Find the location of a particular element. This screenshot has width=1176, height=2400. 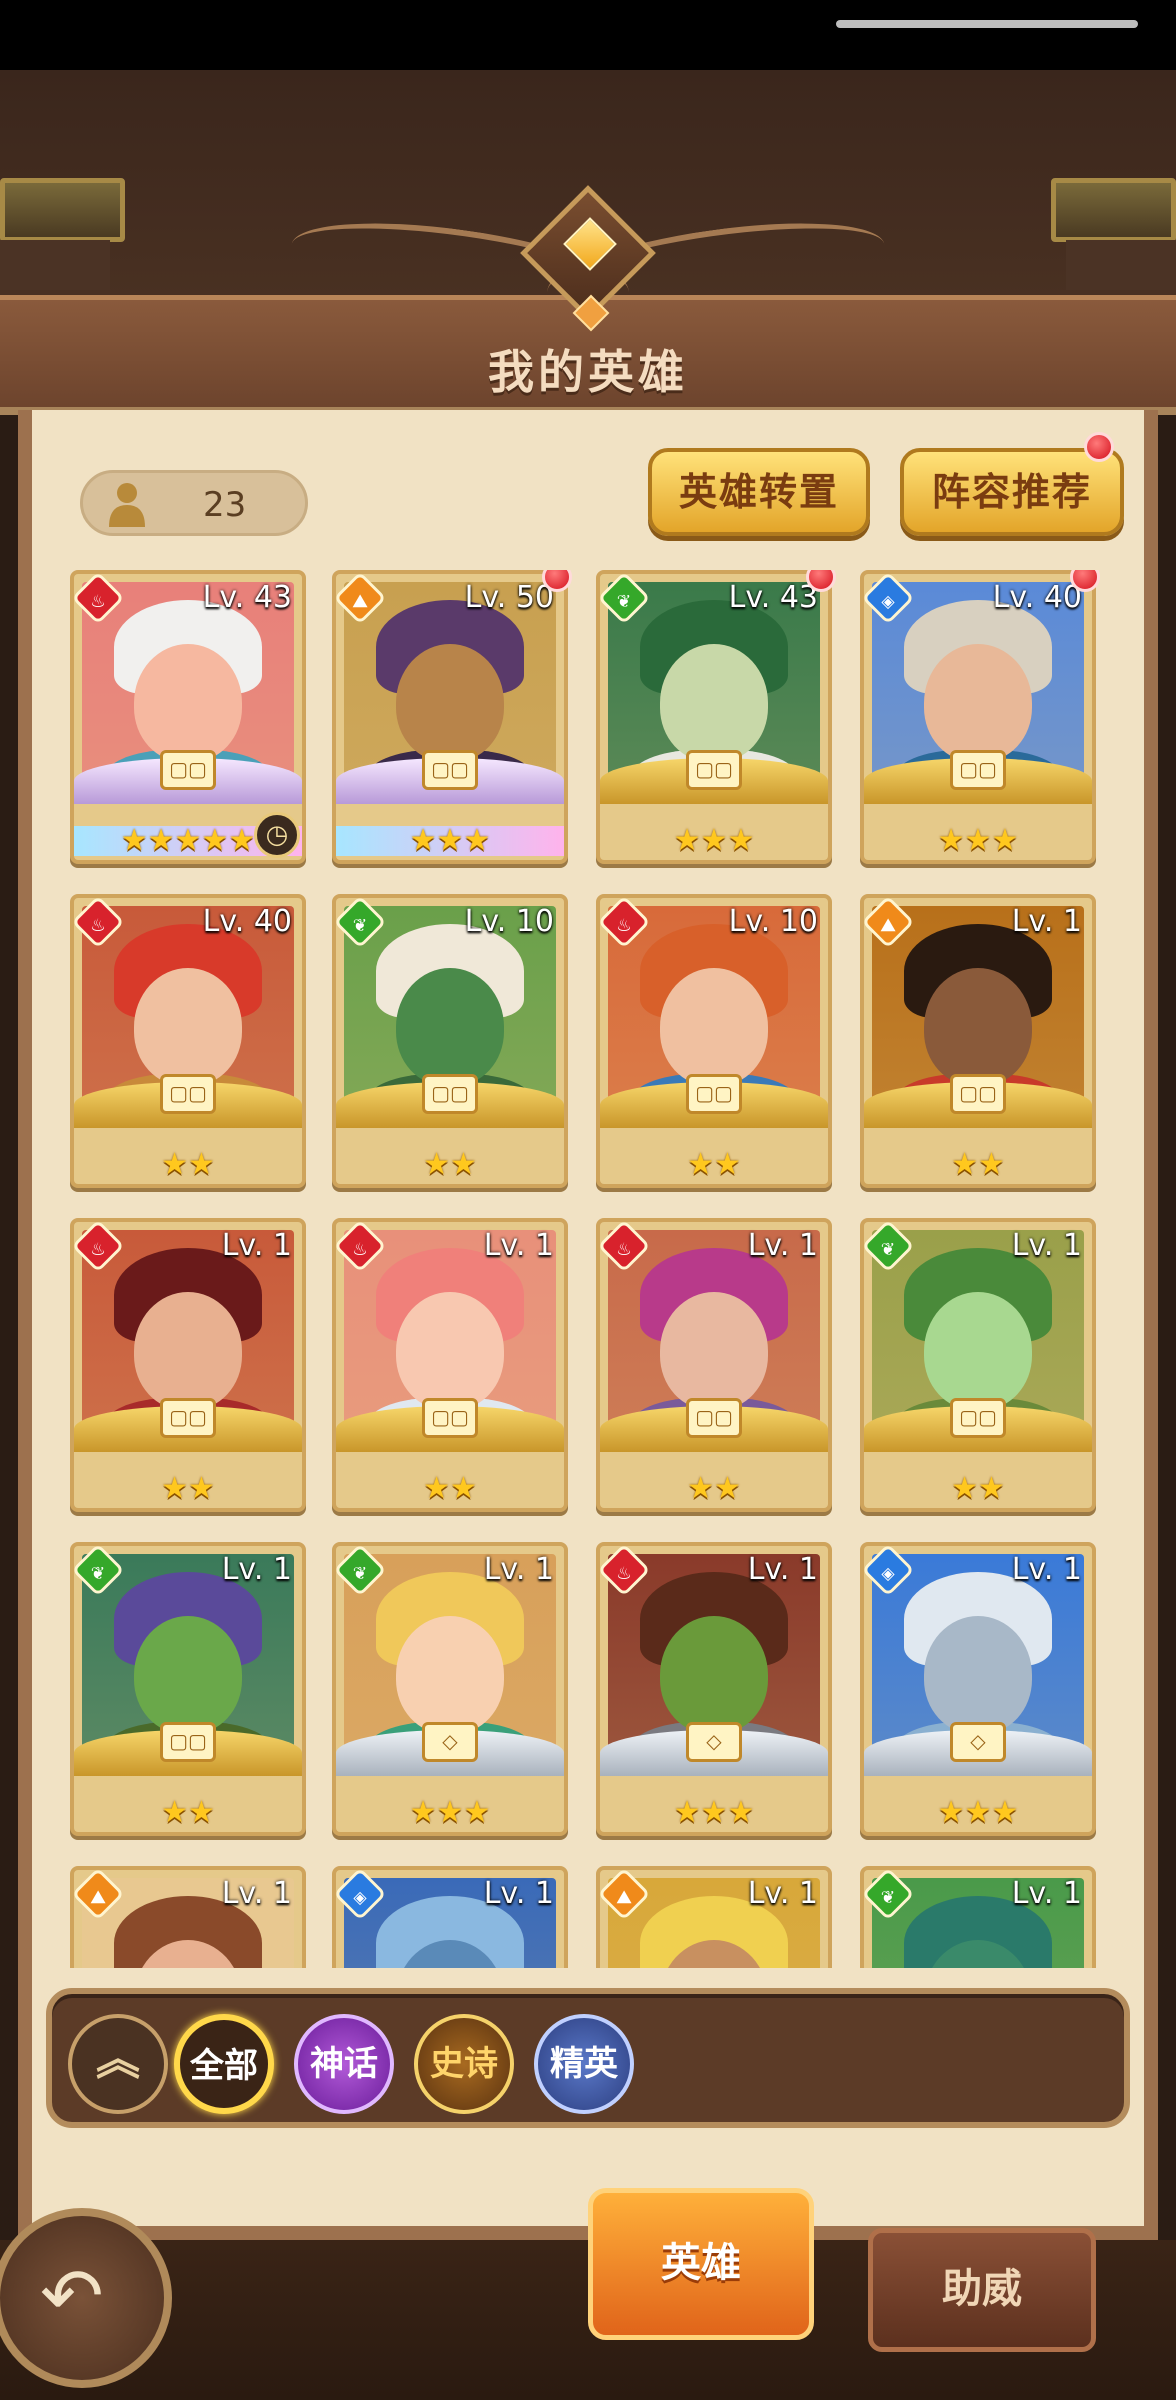

left-pillar-base is located at coordinates (55, 265).